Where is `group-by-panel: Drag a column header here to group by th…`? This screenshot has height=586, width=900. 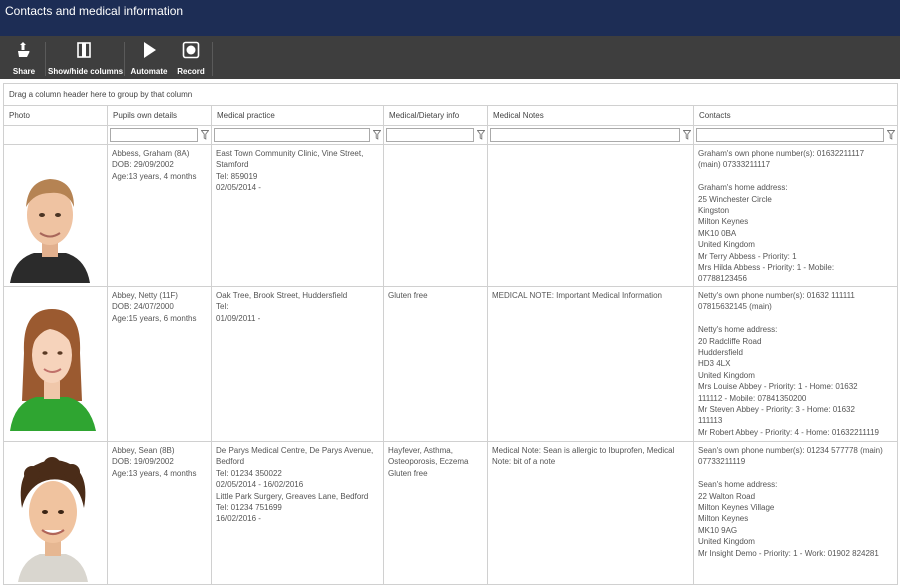
group-by-panel: Drag a column header here to group by th… is located at coordinates (450, 95).